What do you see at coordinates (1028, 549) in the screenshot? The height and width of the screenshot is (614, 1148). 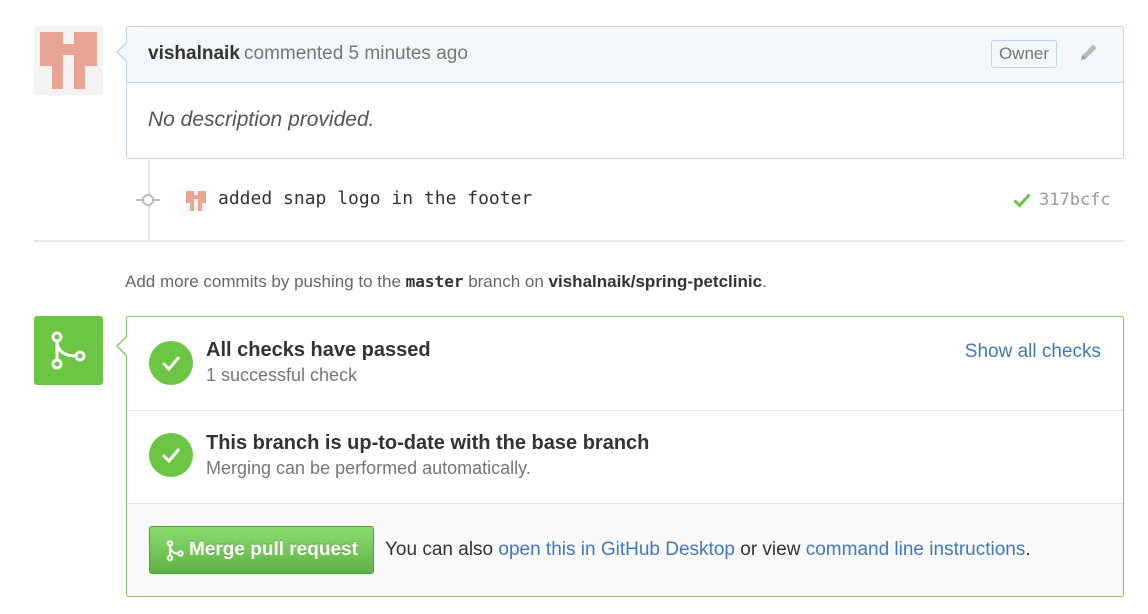 I see `merge-alt-suffix: .` at bounding box center [1028, 549].